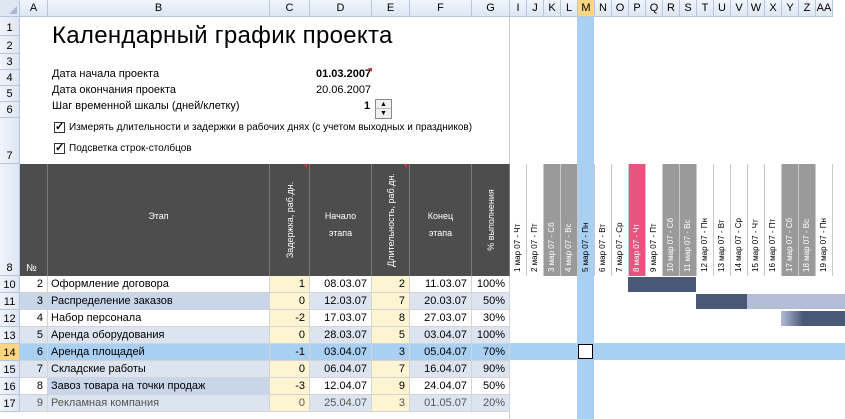 This screenshot has height=419, width=845. What do you see at coordinates (10, 26) in the screenshot?
I see `row-header-1: 1` at bounding box center [10, 26].